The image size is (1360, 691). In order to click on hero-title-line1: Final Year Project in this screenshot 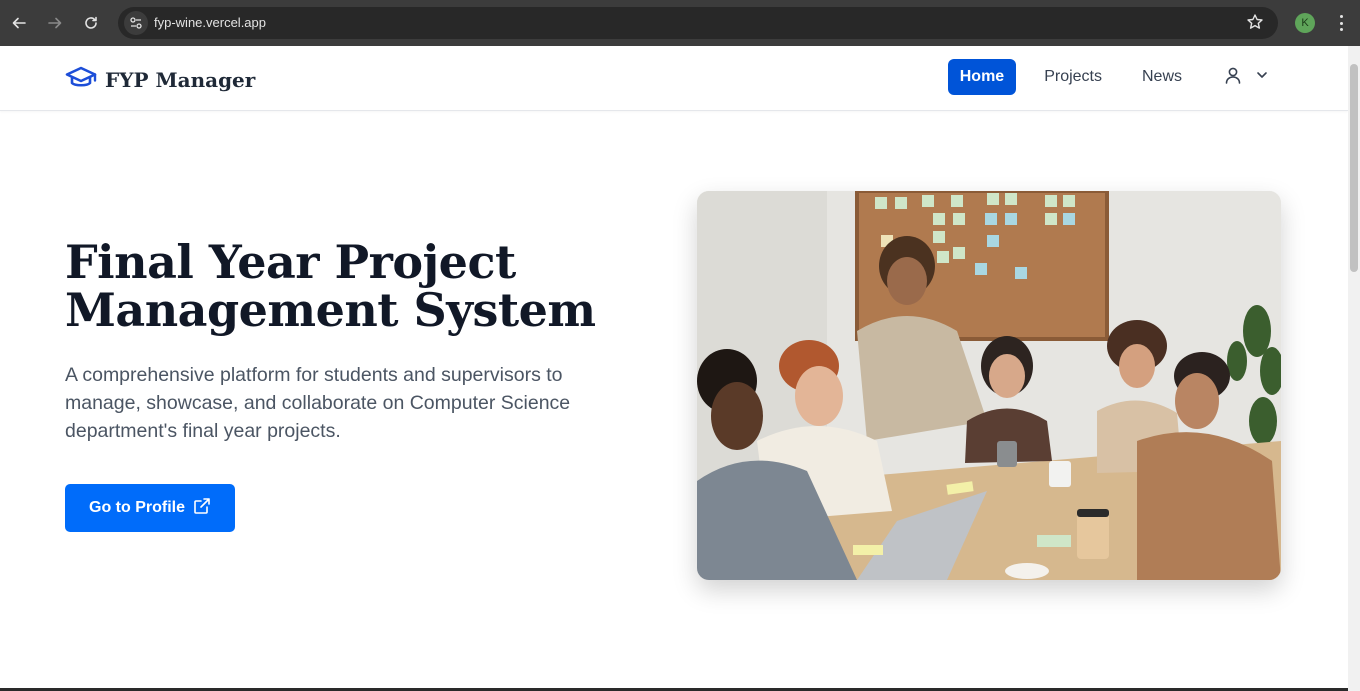, I will do `click(290, 262)`.